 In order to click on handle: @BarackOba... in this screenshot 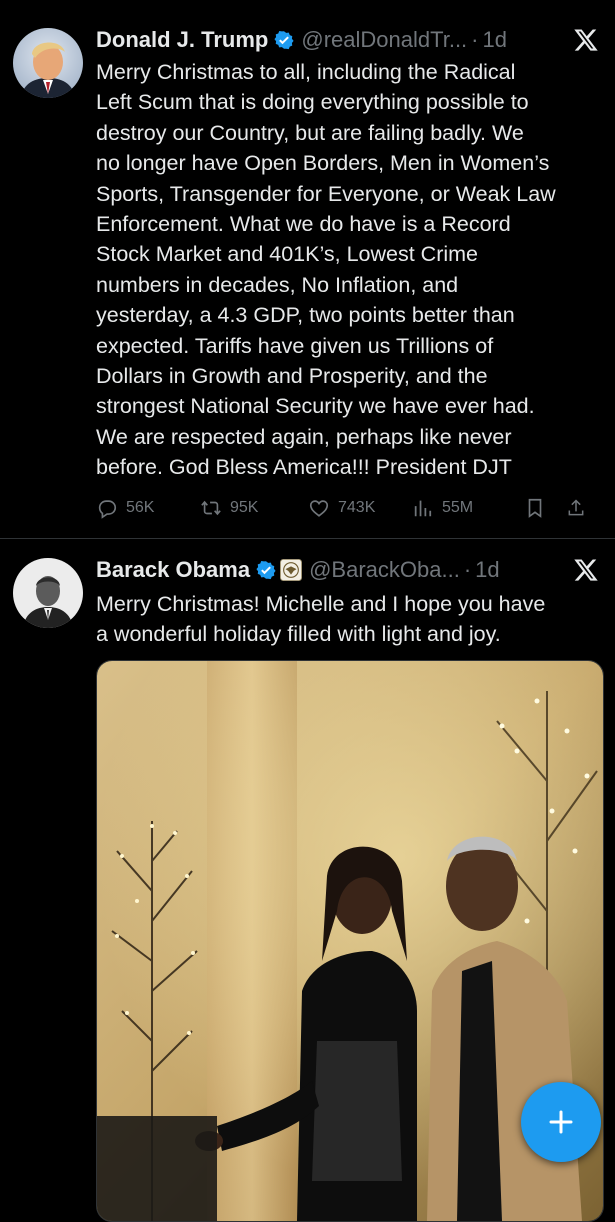, I will do `click(384, 570)`.